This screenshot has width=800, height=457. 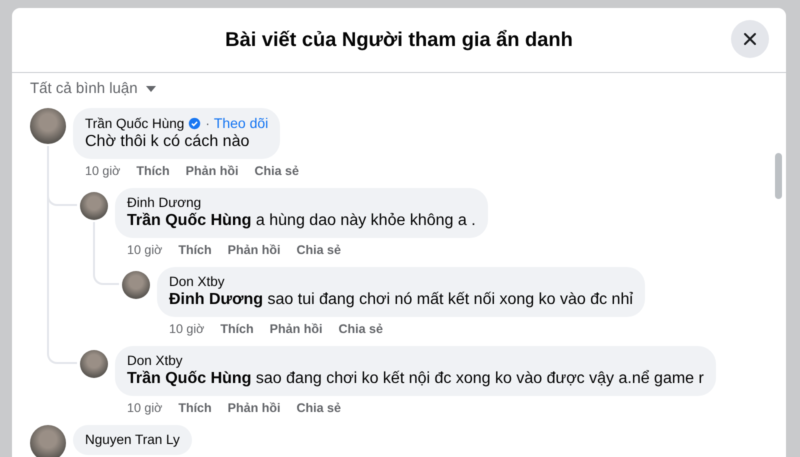 I want to click on comment-text: Trần Quốc Hùng a hùng dao này khỏe không a ., so click(x=301, y=221).